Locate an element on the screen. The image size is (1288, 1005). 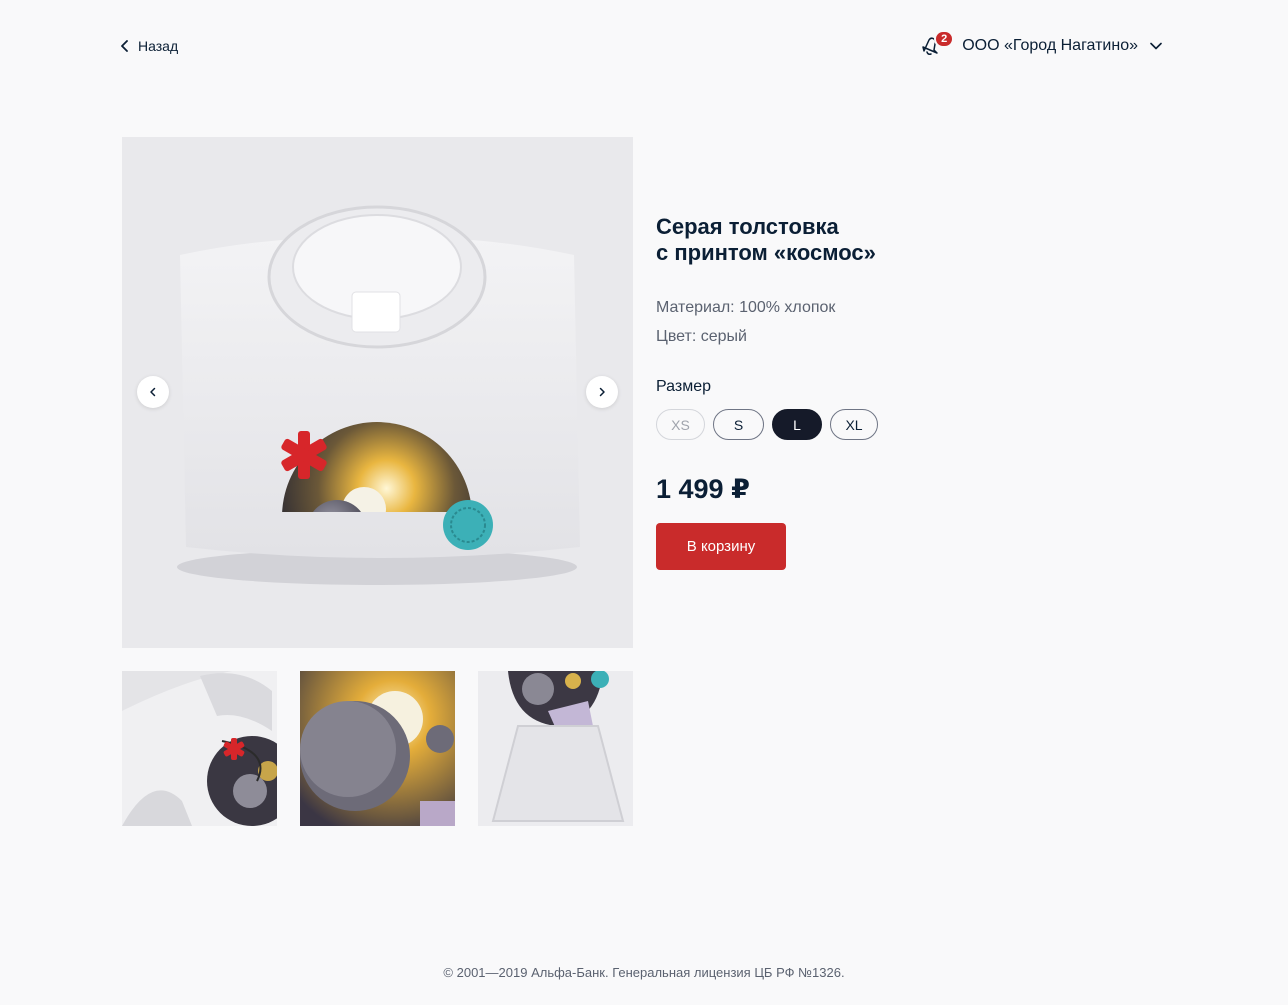
chevron-right-icon is located at coordinates (602, 392).